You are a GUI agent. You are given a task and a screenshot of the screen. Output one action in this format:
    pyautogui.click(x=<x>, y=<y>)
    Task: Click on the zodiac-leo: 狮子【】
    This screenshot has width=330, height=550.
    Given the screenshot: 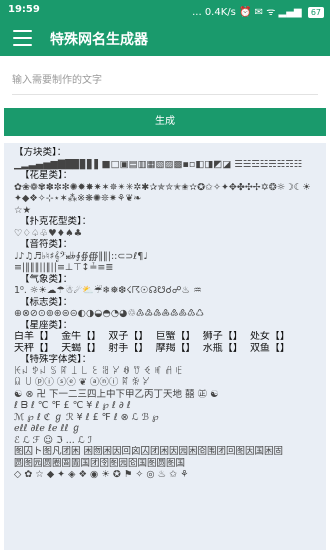 What is the action you would take?
    pyautogui.click(x=223, y=336)
    